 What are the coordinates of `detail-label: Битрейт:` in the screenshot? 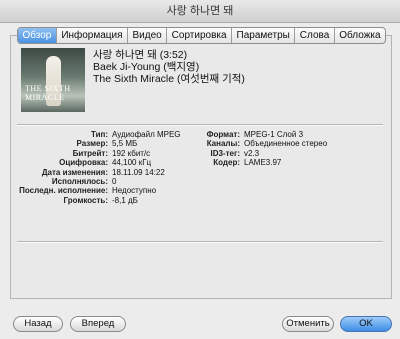 It's located at (90, 153).